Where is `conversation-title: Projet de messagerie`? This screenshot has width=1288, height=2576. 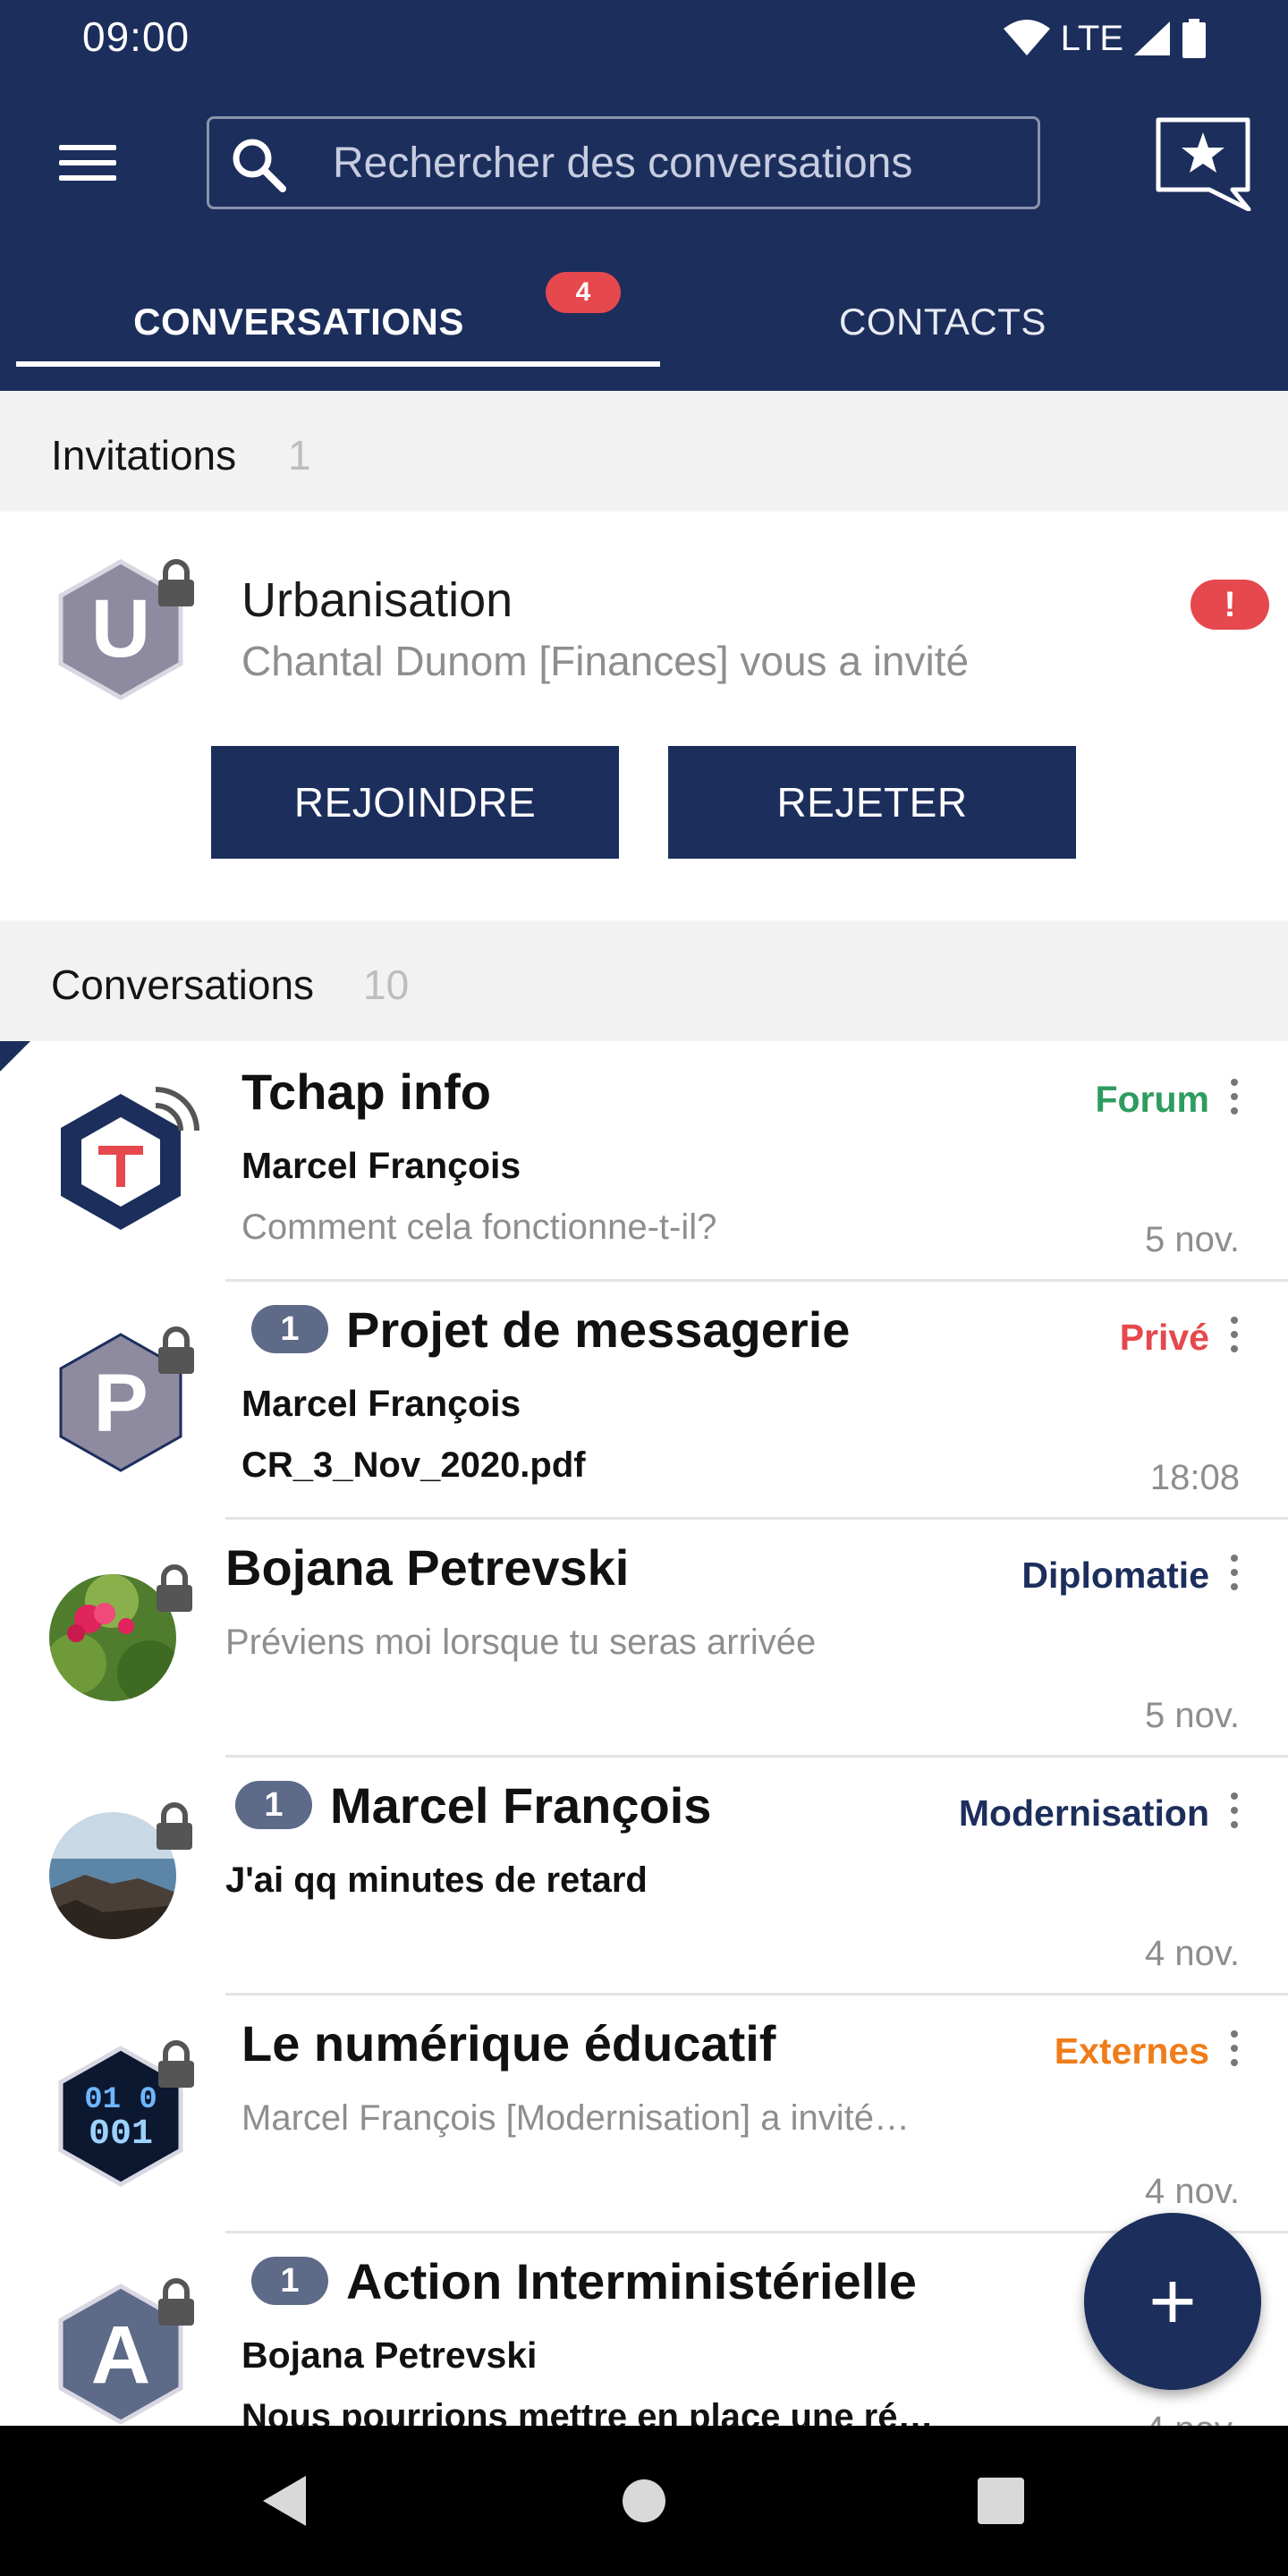 conversation-title: Projet de messagerie is located at coordinates (598, 1329).